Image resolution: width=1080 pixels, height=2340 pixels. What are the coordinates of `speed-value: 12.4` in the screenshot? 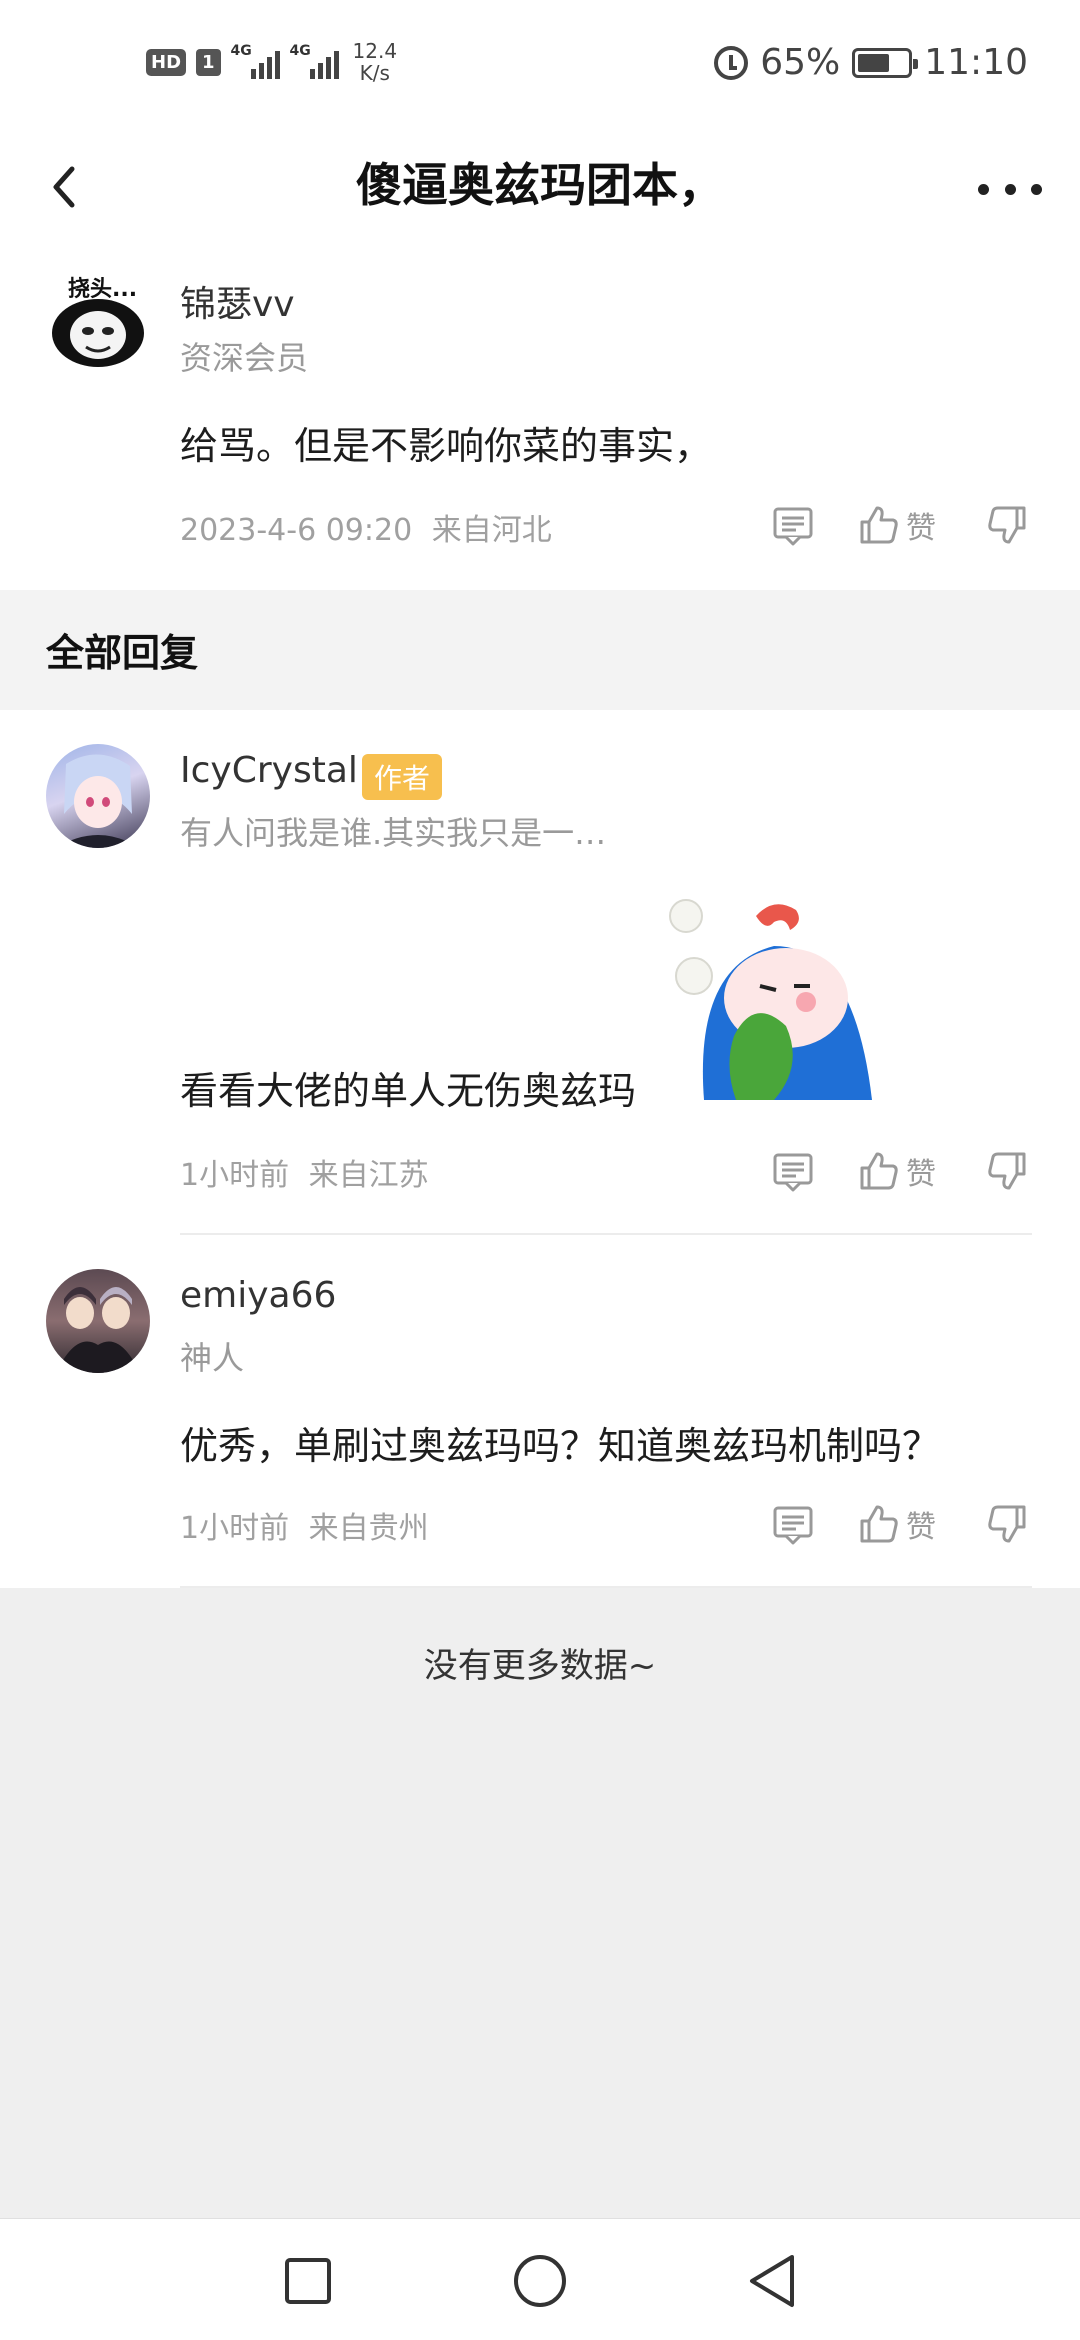 It's located at (375, 51).